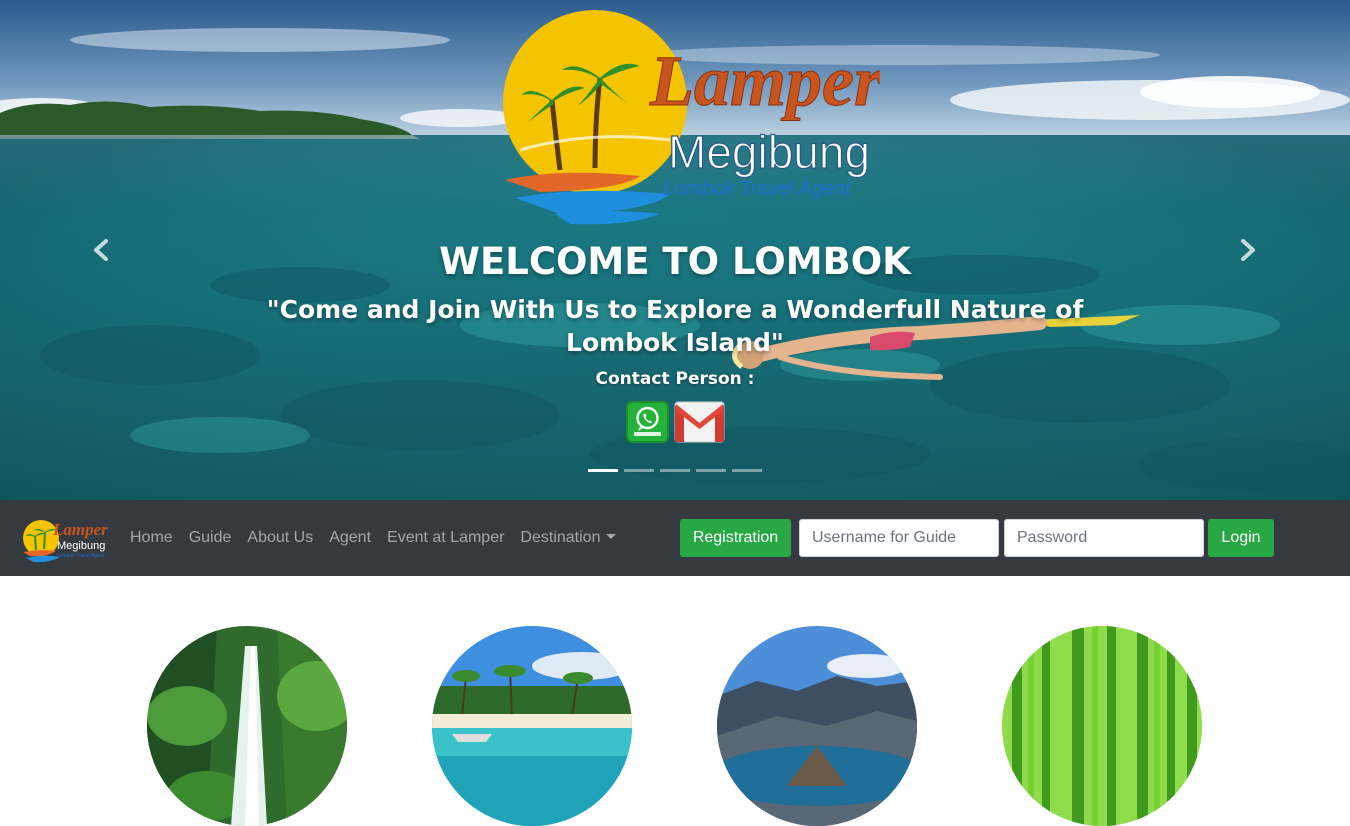 The width and height of the screenshot is (1350, 826). I want to click on destination-beach-image, so click(532, 726).